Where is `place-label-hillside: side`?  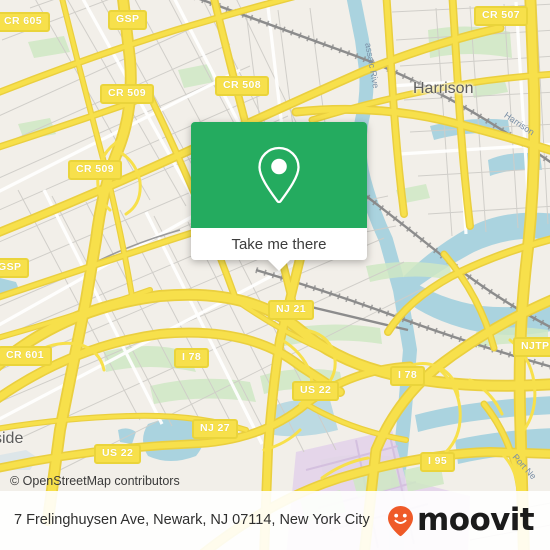 place-label-hillside: side is located at coordinates (12, 438).